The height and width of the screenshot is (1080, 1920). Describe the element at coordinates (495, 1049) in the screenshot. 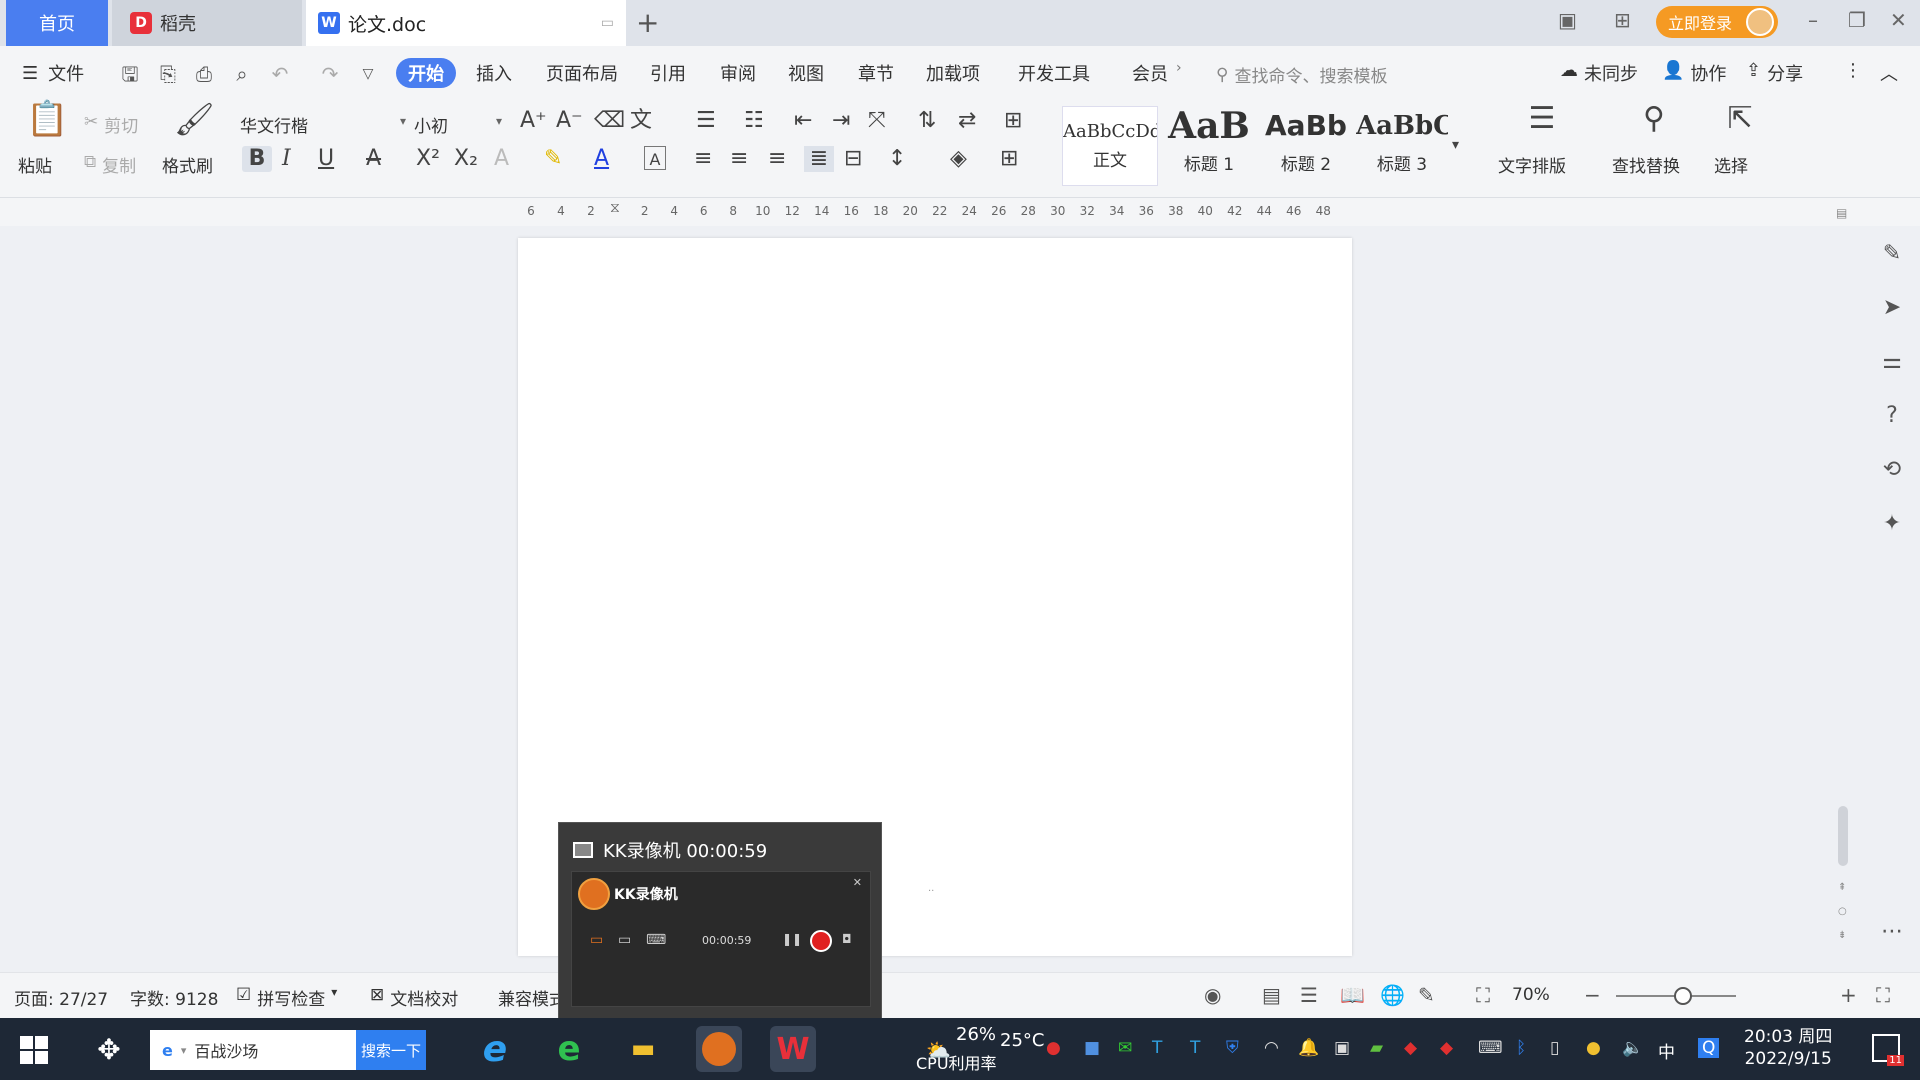

I see `ie-browser-icon: e` at that location.